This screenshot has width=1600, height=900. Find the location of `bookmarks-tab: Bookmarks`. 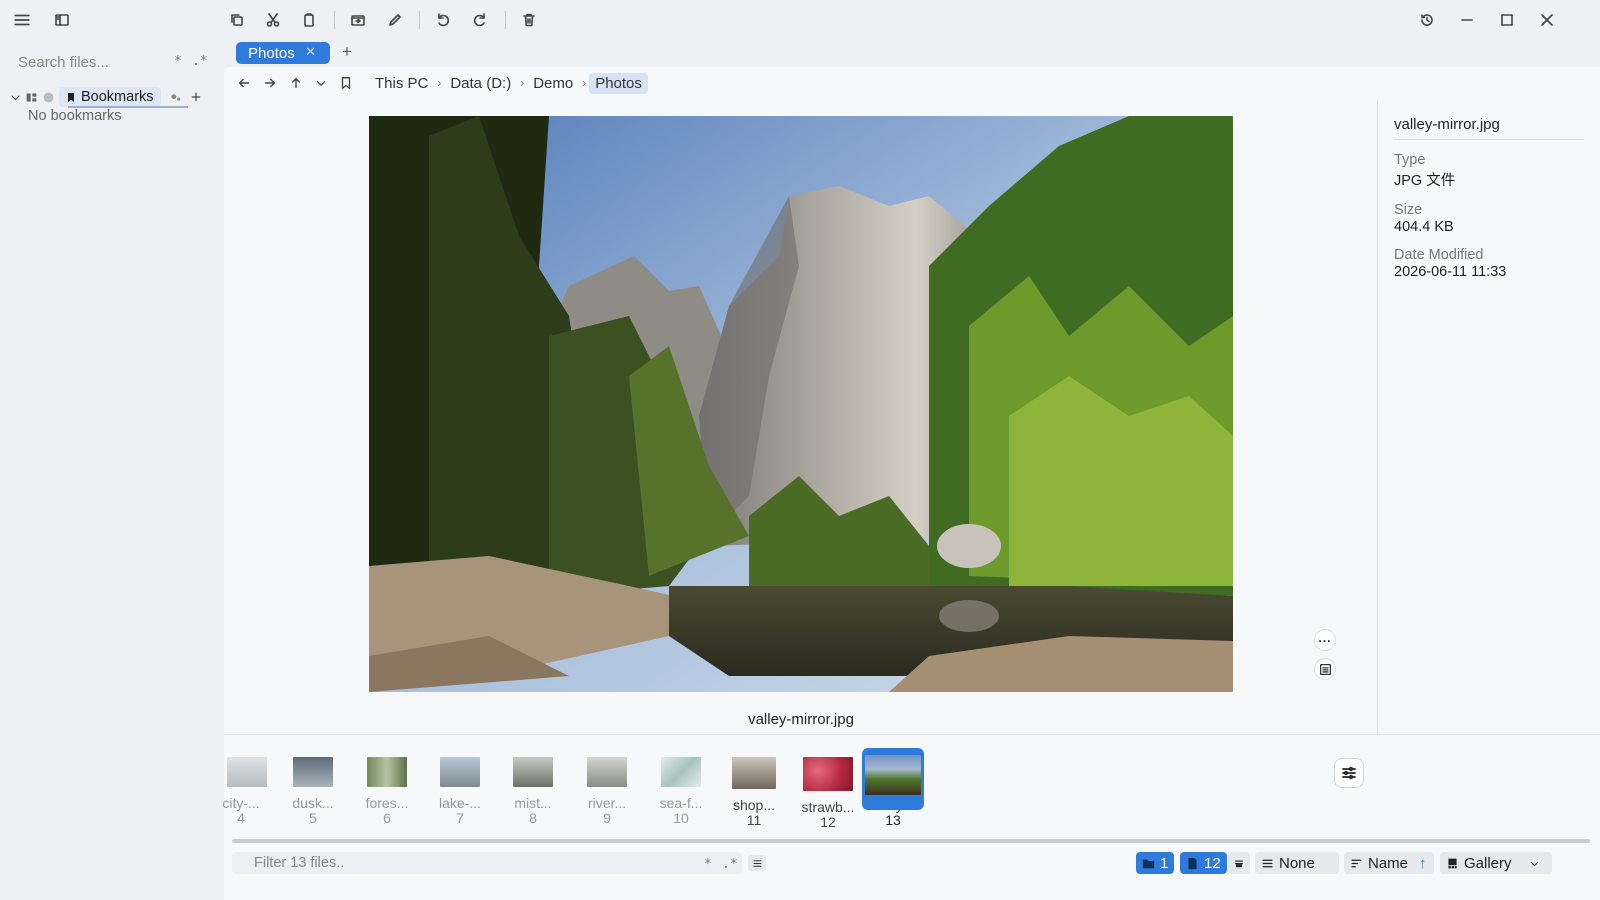

bookmarks-tab: Bookmarks is located at coordinates (110, 97).